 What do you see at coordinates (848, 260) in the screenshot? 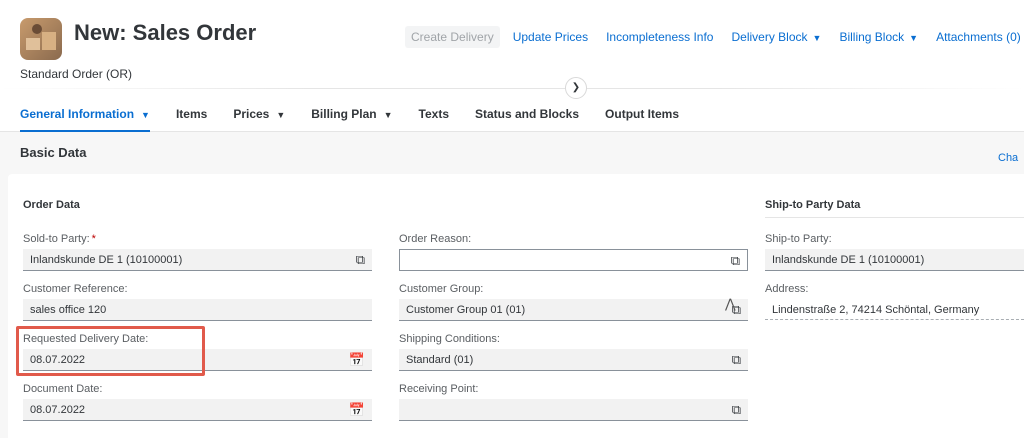
I see `ship-to-party-value: Inlandskunde DE 1 (10100001)` at bounding box center [848, 260].